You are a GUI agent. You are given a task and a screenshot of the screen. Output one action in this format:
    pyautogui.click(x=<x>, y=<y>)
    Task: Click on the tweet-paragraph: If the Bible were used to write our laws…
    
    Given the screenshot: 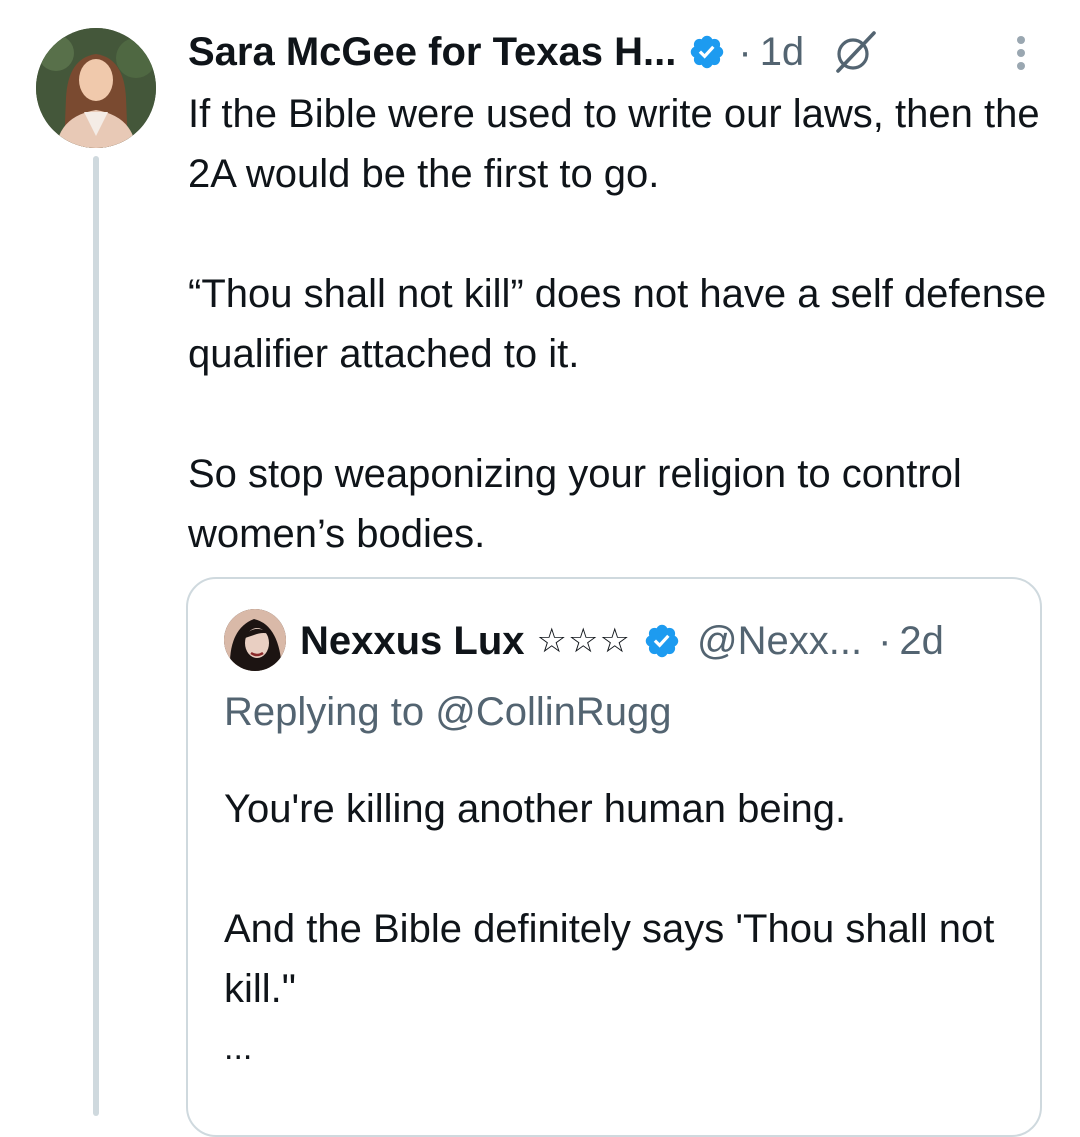 What is the action you would take?
    pyautogui.click(x=614, y=144)
    